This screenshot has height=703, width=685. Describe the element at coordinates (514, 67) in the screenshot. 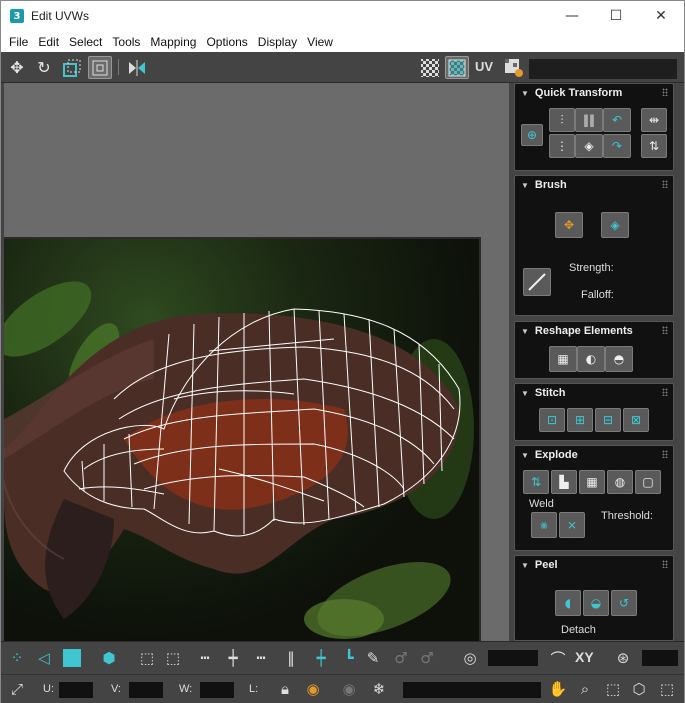

I see `texture-settings-icon` at that location.